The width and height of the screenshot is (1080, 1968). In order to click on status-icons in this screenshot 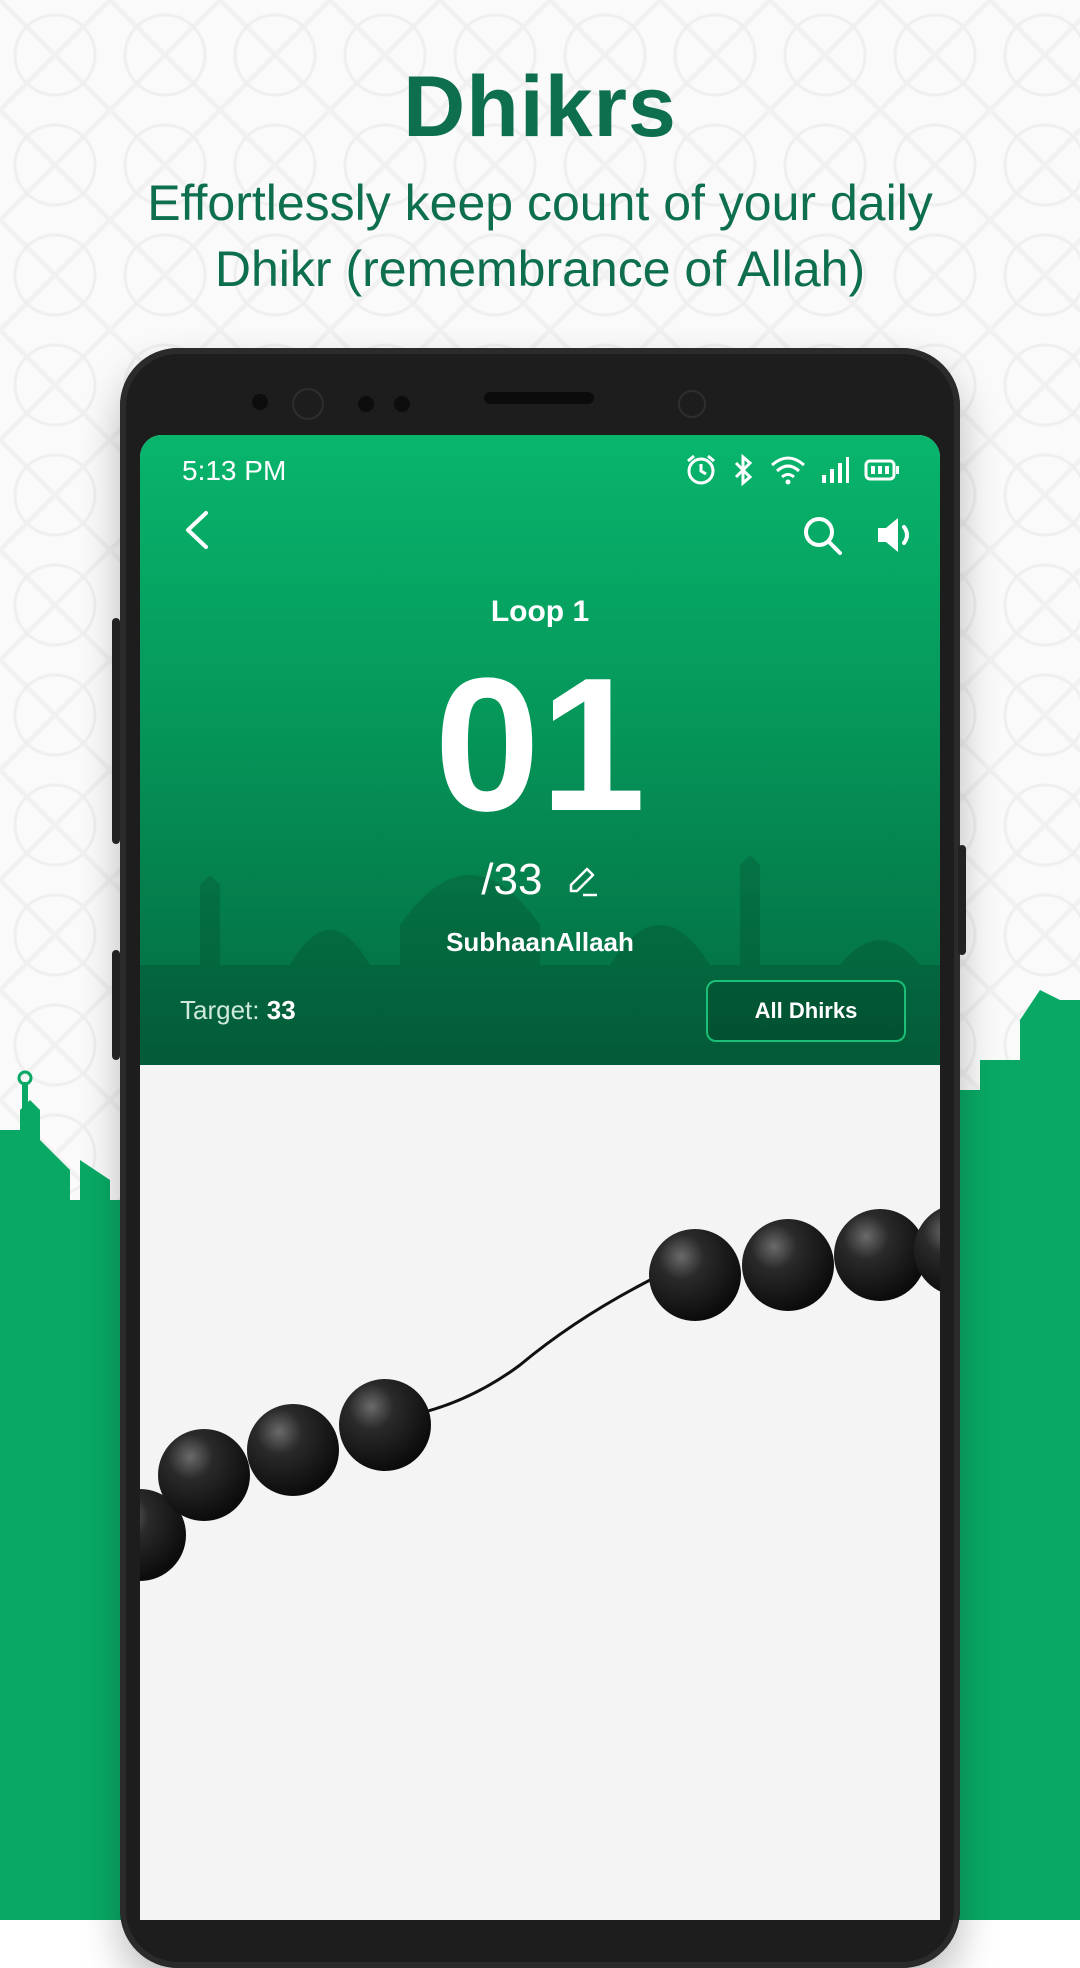, I will do `click(792, 470)`.